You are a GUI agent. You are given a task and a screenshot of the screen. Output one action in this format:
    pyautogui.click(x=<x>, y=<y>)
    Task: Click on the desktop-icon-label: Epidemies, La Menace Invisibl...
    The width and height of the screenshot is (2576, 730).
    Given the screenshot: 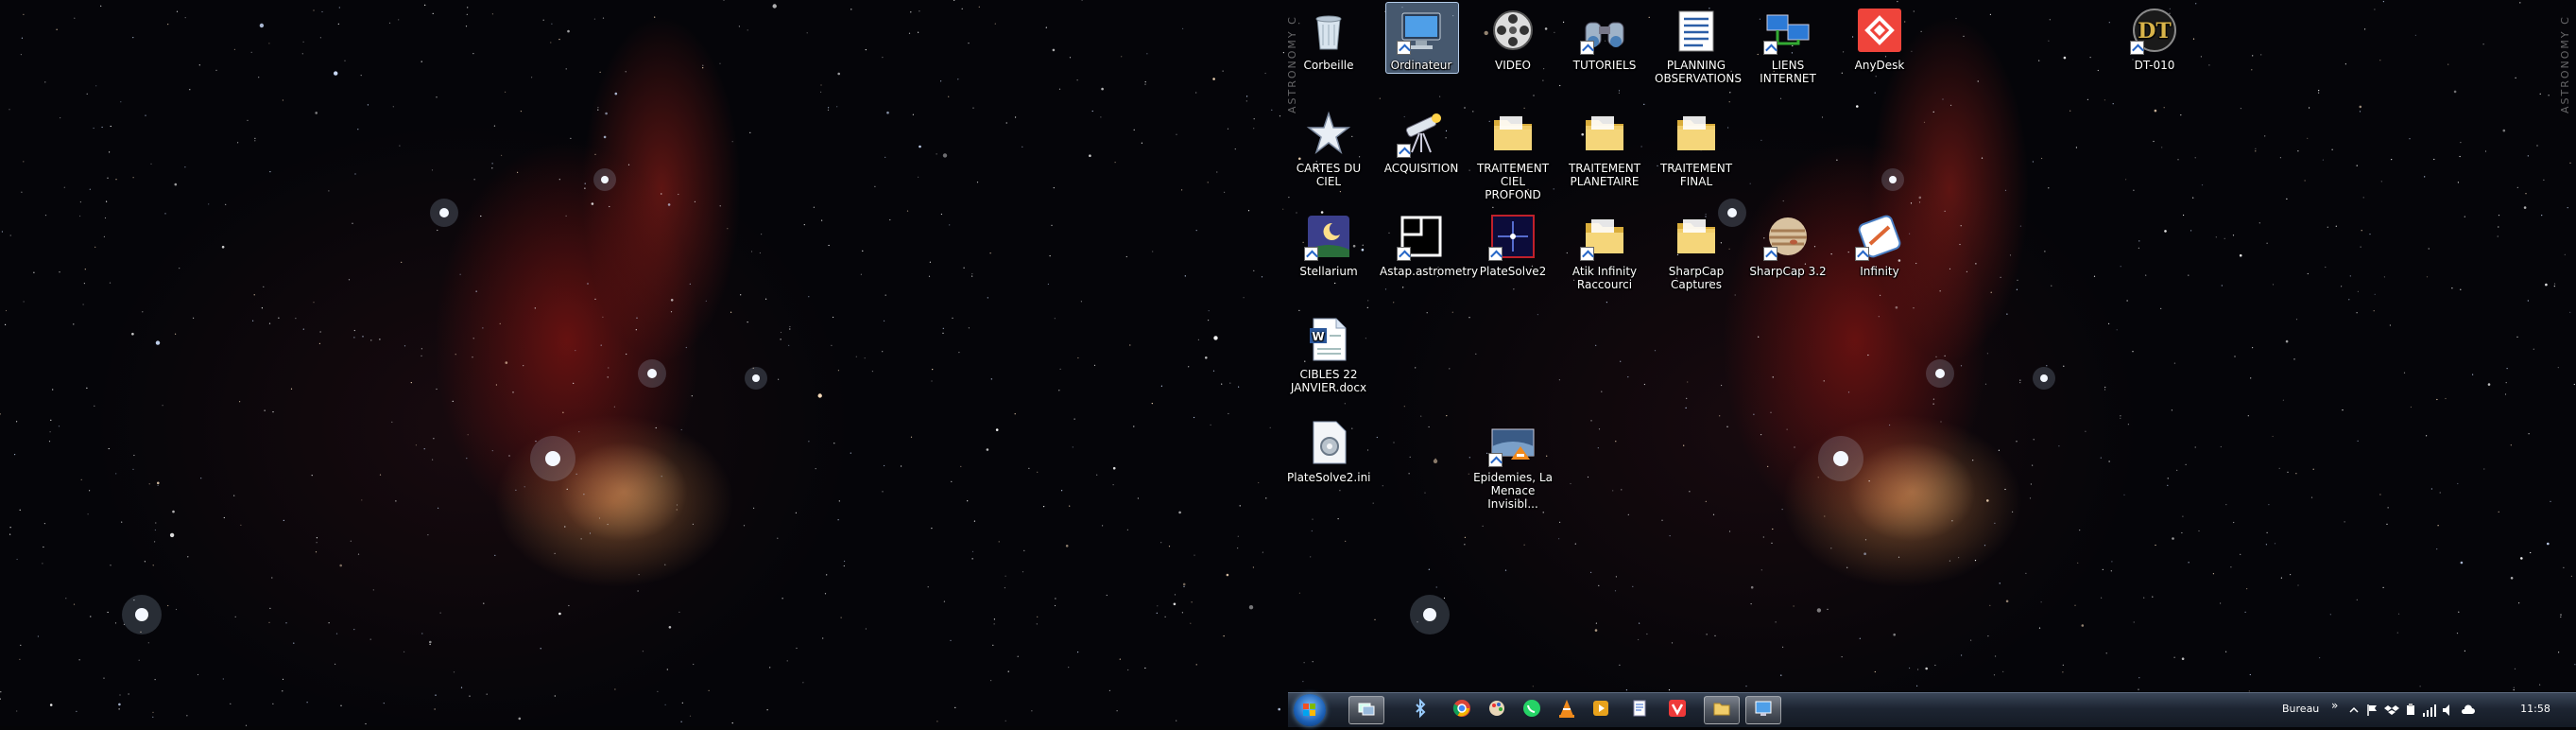 What is the action you would take?
    pyautogui.click(x=1513, y=491)
    